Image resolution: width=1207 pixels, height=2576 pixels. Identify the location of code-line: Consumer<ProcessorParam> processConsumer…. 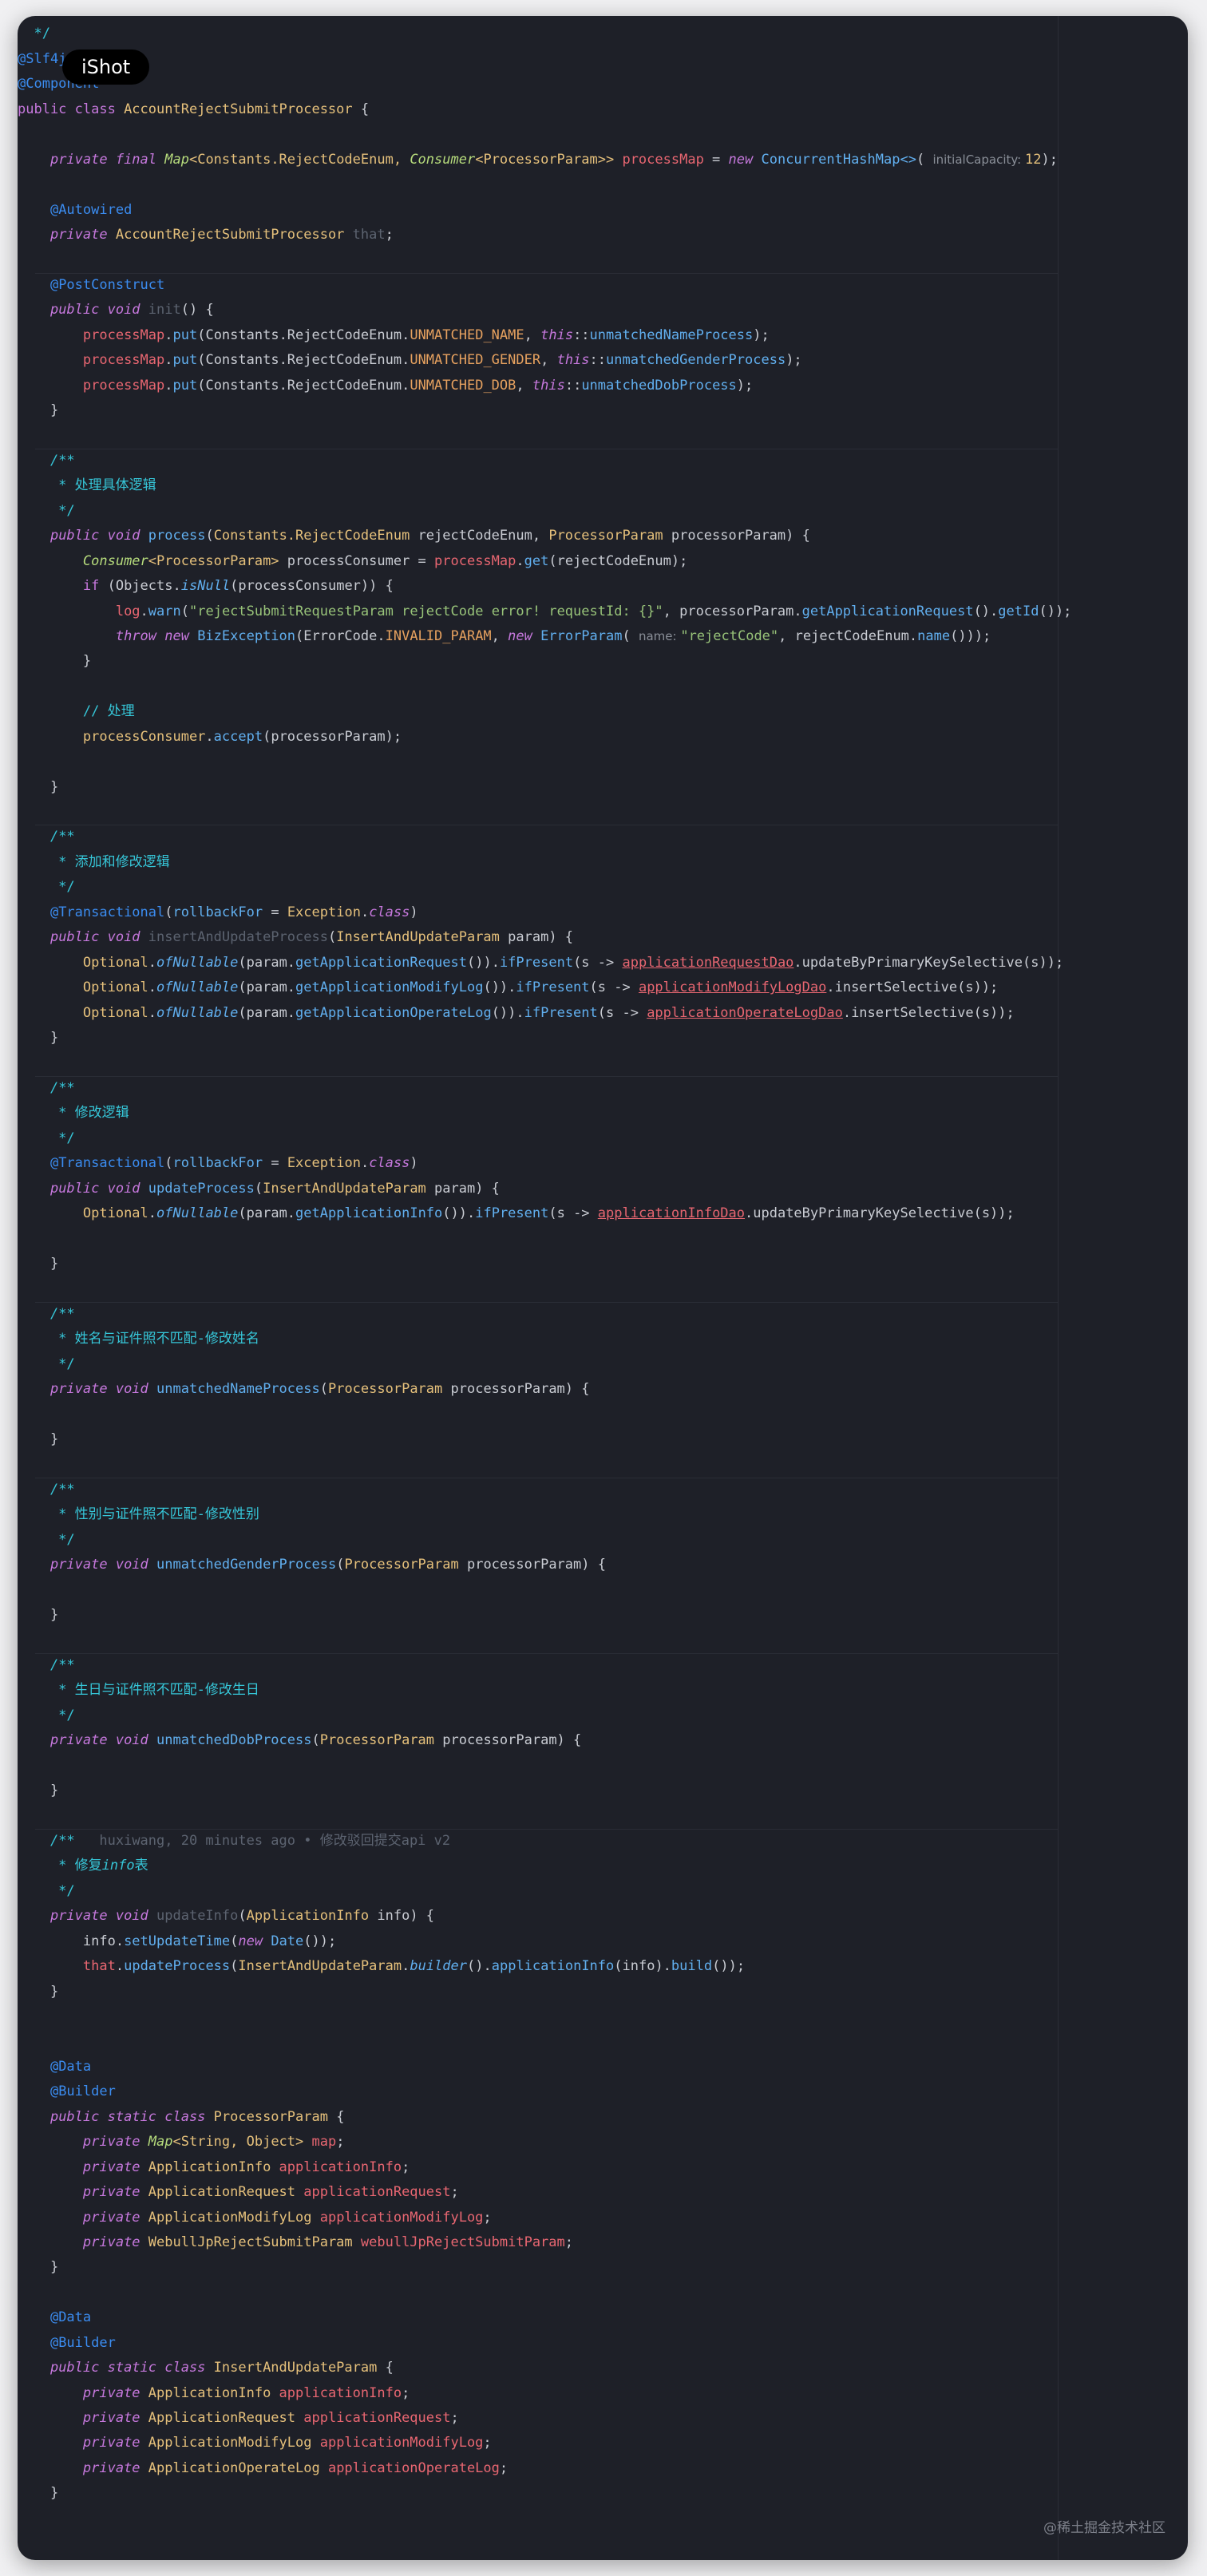
(603, 562).